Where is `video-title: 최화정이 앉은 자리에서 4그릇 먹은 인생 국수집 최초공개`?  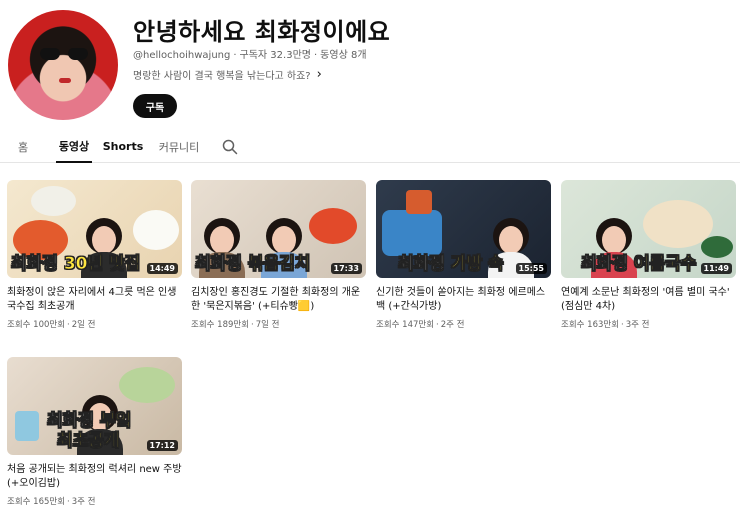 video-title: 최화정이 앉은 자리에서 4그릇 먹은 인생 국수집 최초공개 is located at coordinates (94, 300).